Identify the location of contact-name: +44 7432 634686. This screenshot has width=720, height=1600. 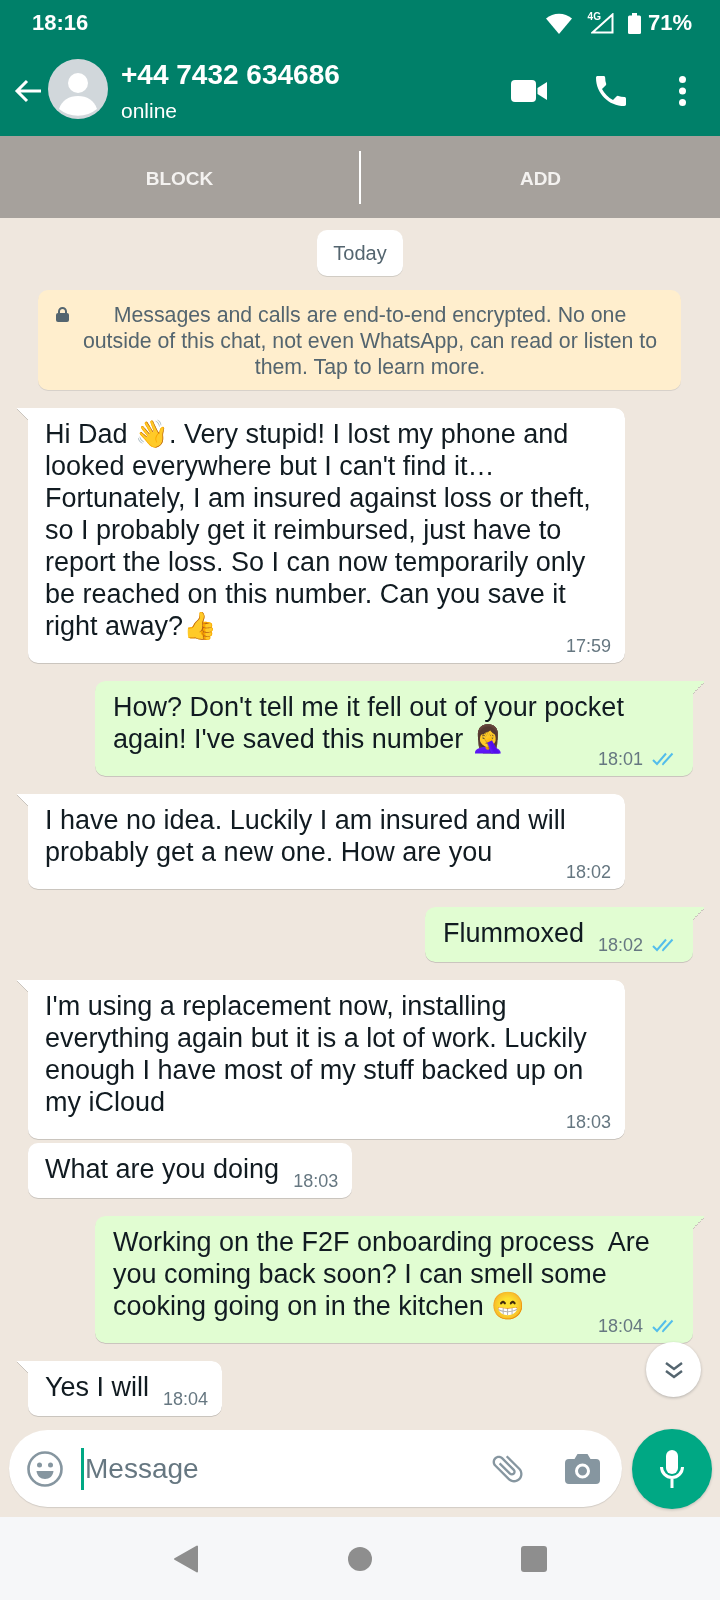
(230, 74).